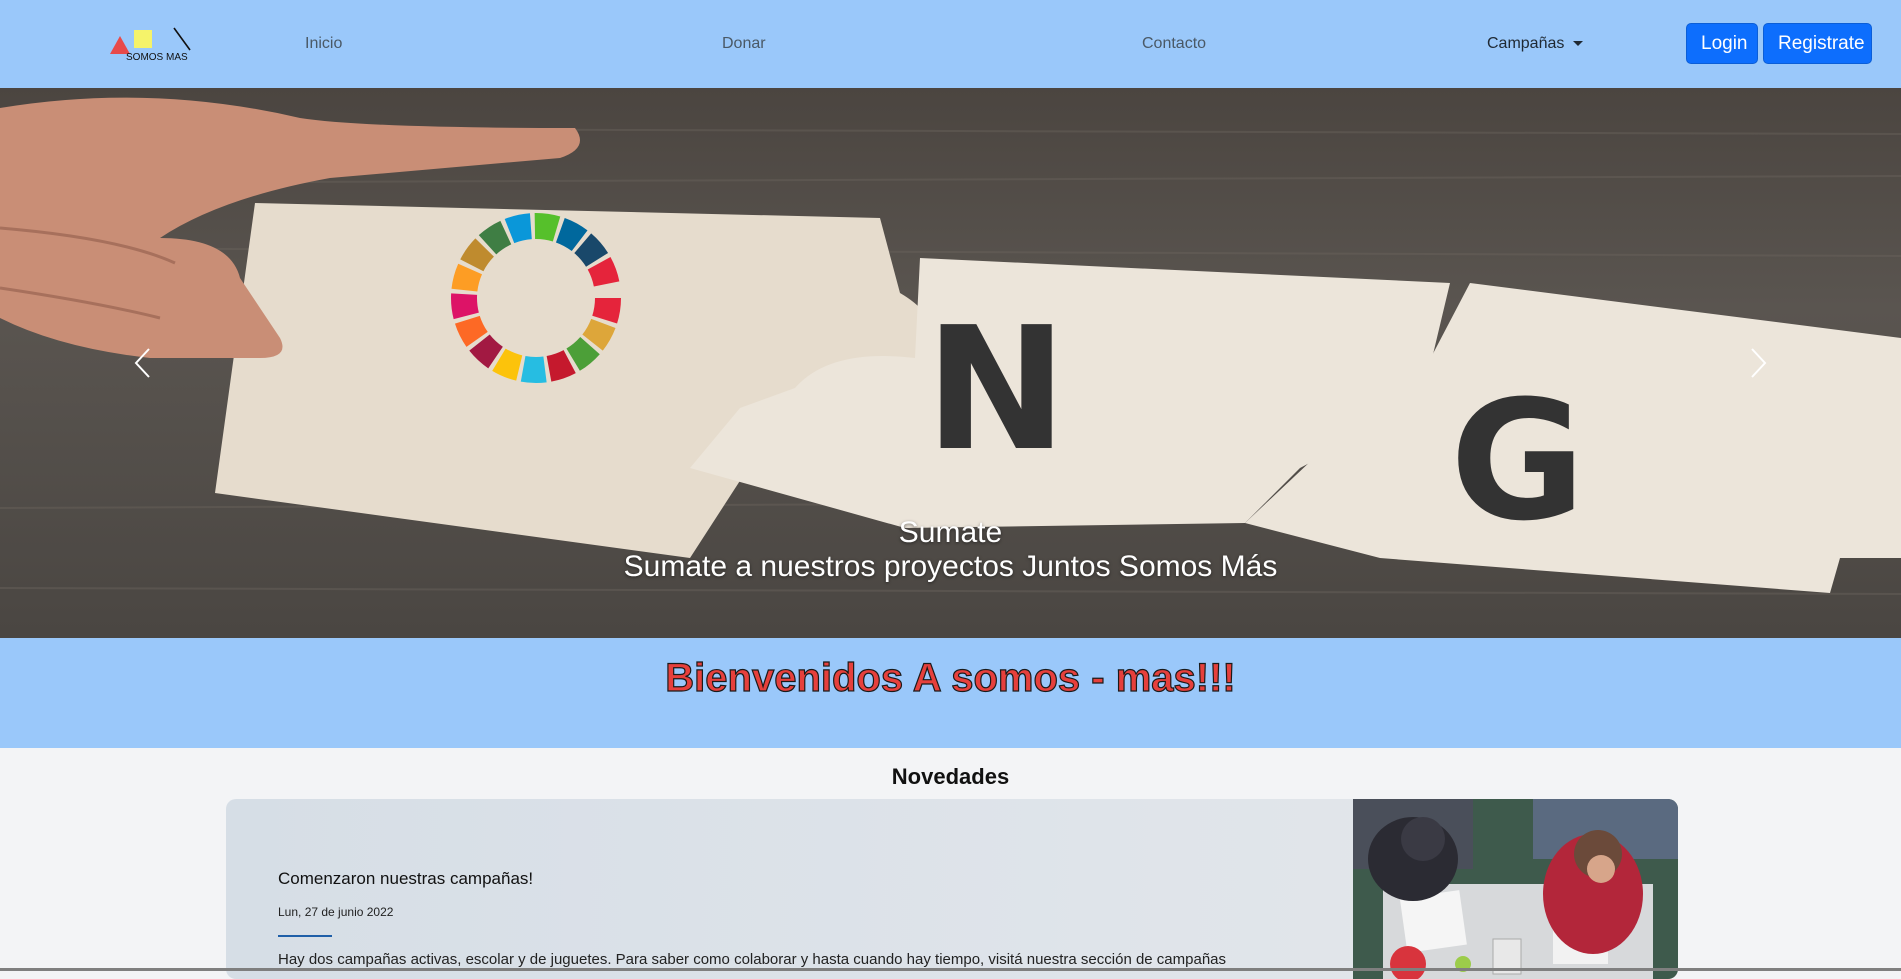 The width and height of the screenshot is (1901, 979). What do you see at coordinates (1526, 43) in the screenshot?
I see `campaigns-dropdown-label: Campañas` at bounding box center [1526, 43].